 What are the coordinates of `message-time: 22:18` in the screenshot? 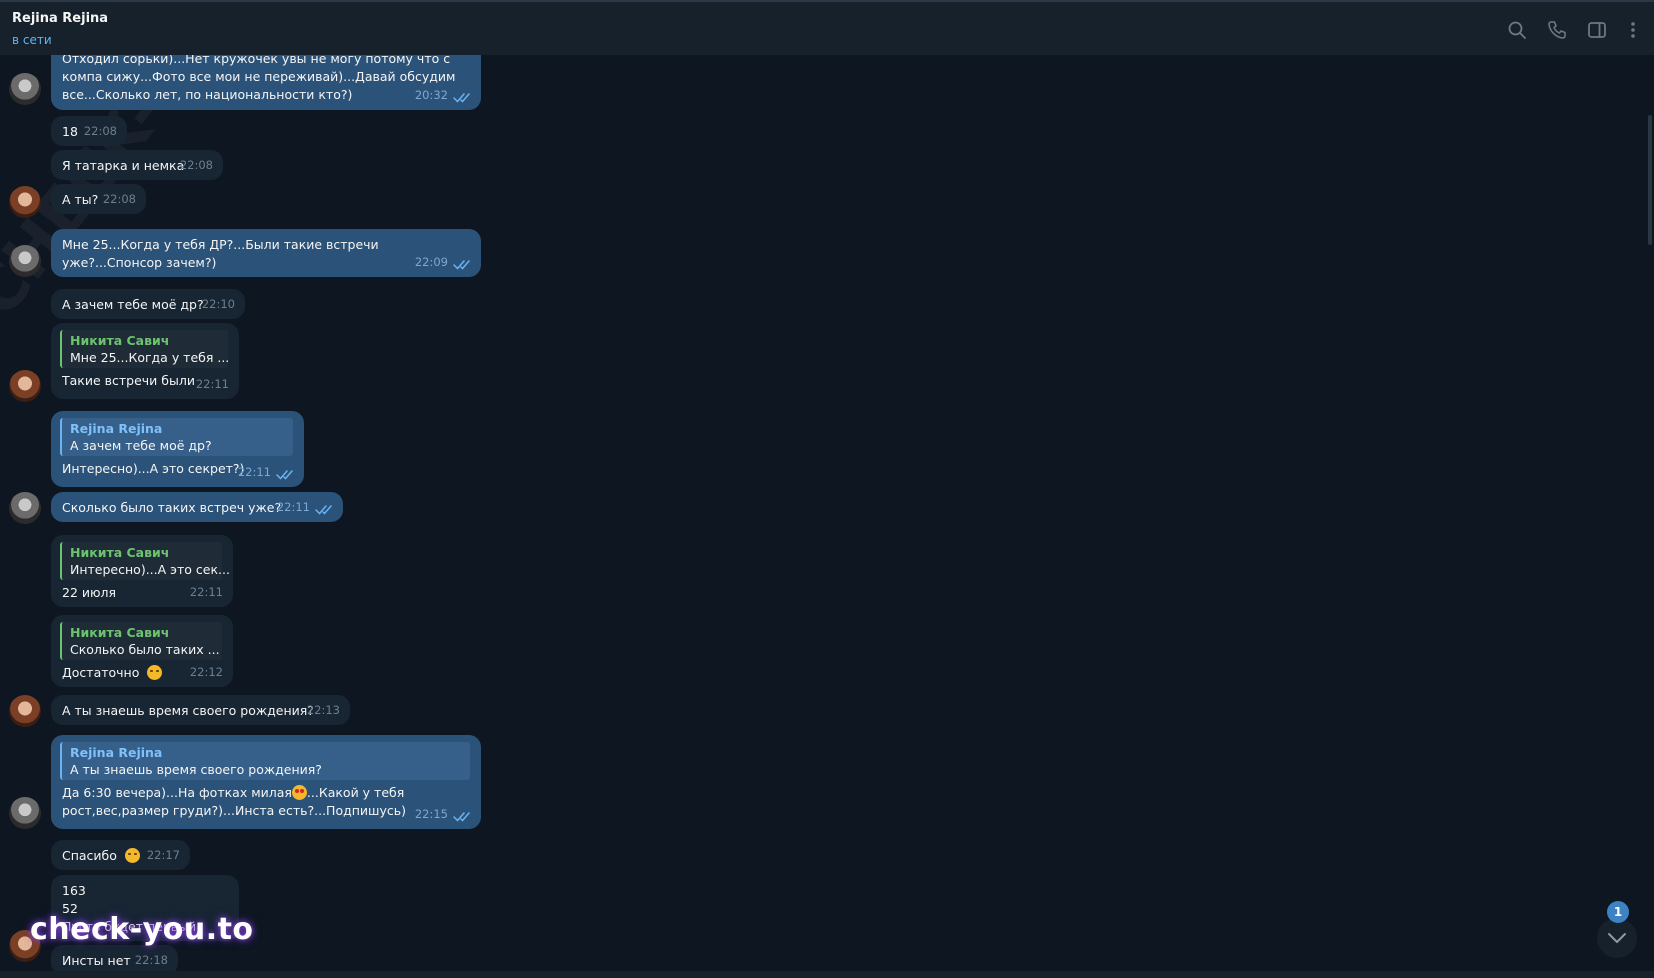 It's located at (151, 960).